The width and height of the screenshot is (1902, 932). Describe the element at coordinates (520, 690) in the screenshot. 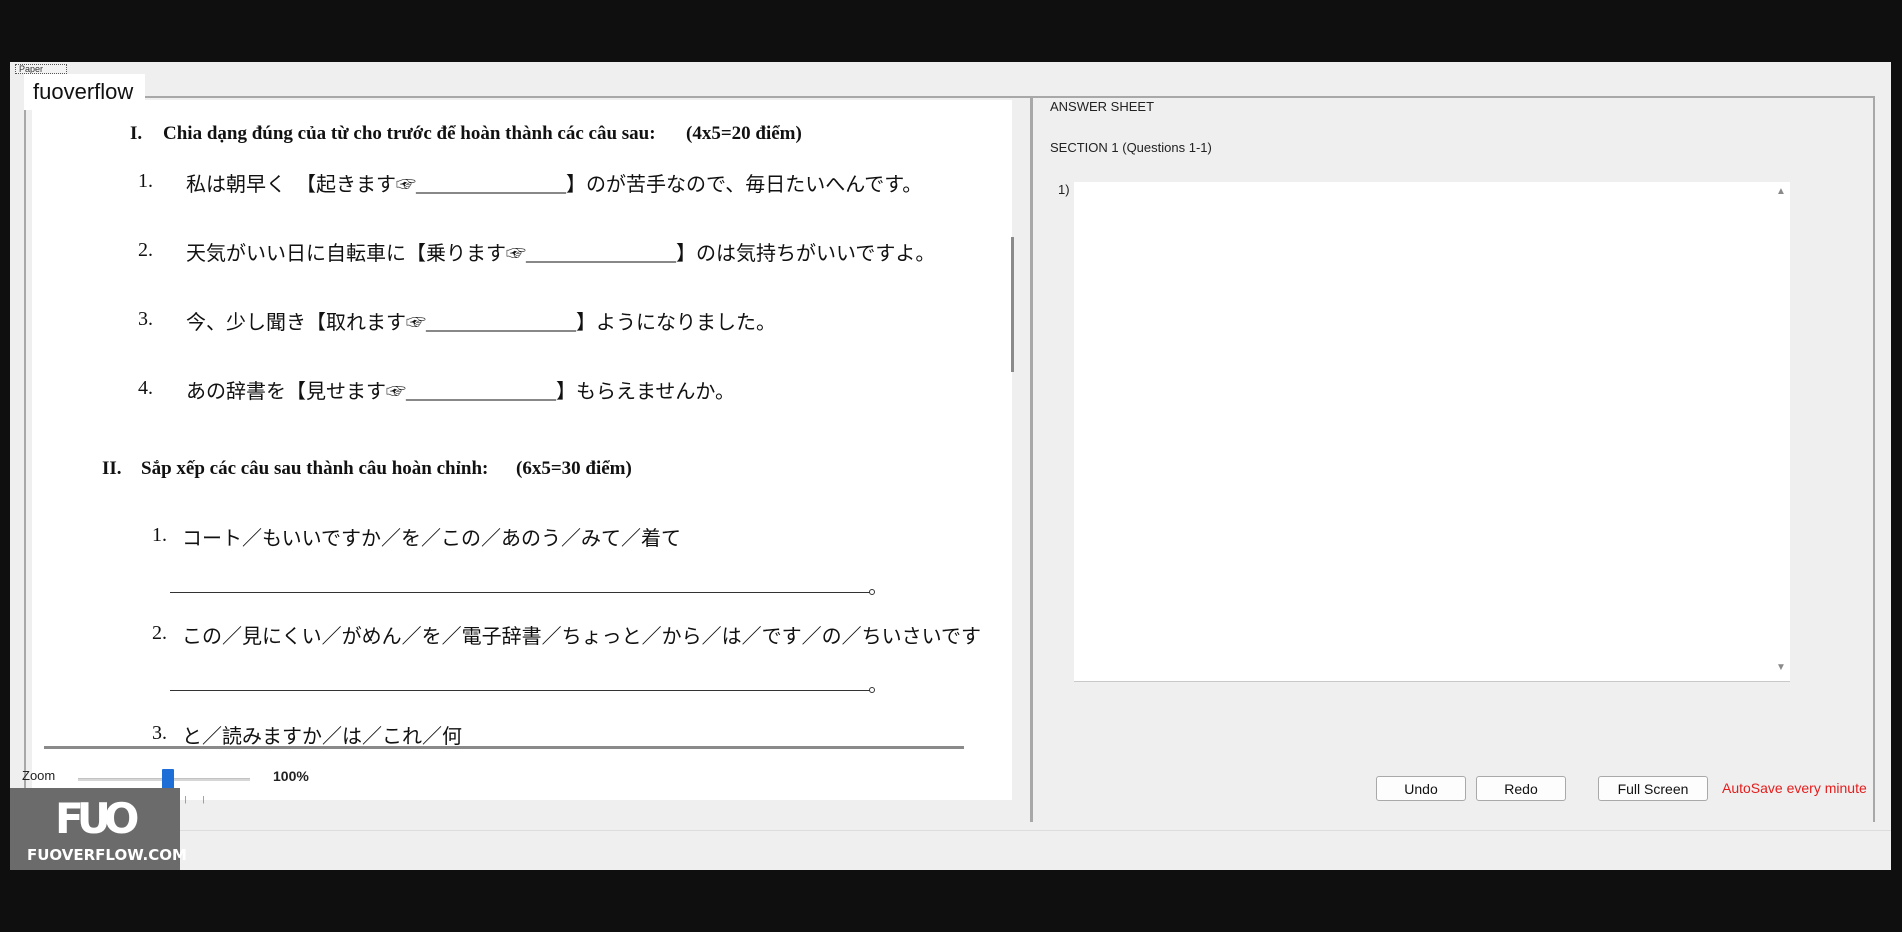

I see `s2-q2-answer-line` at that location.